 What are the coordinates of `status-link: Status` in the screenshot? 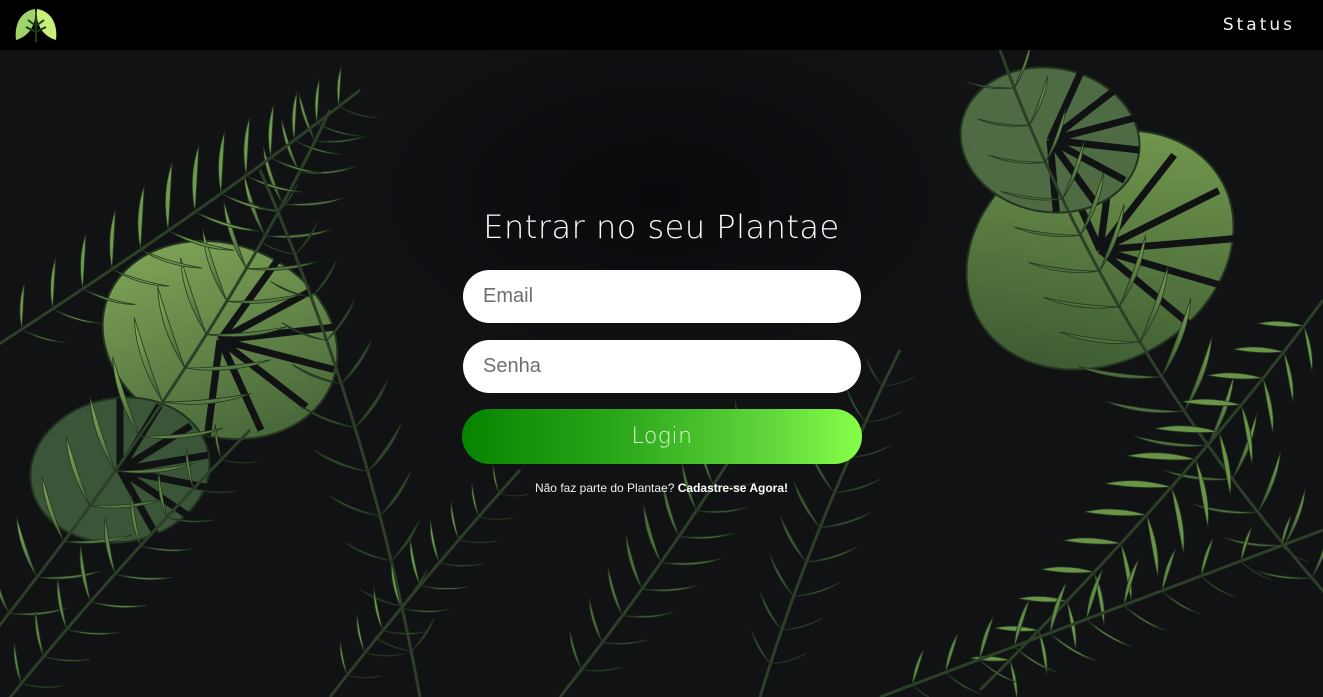 It's located at (1259, 25).